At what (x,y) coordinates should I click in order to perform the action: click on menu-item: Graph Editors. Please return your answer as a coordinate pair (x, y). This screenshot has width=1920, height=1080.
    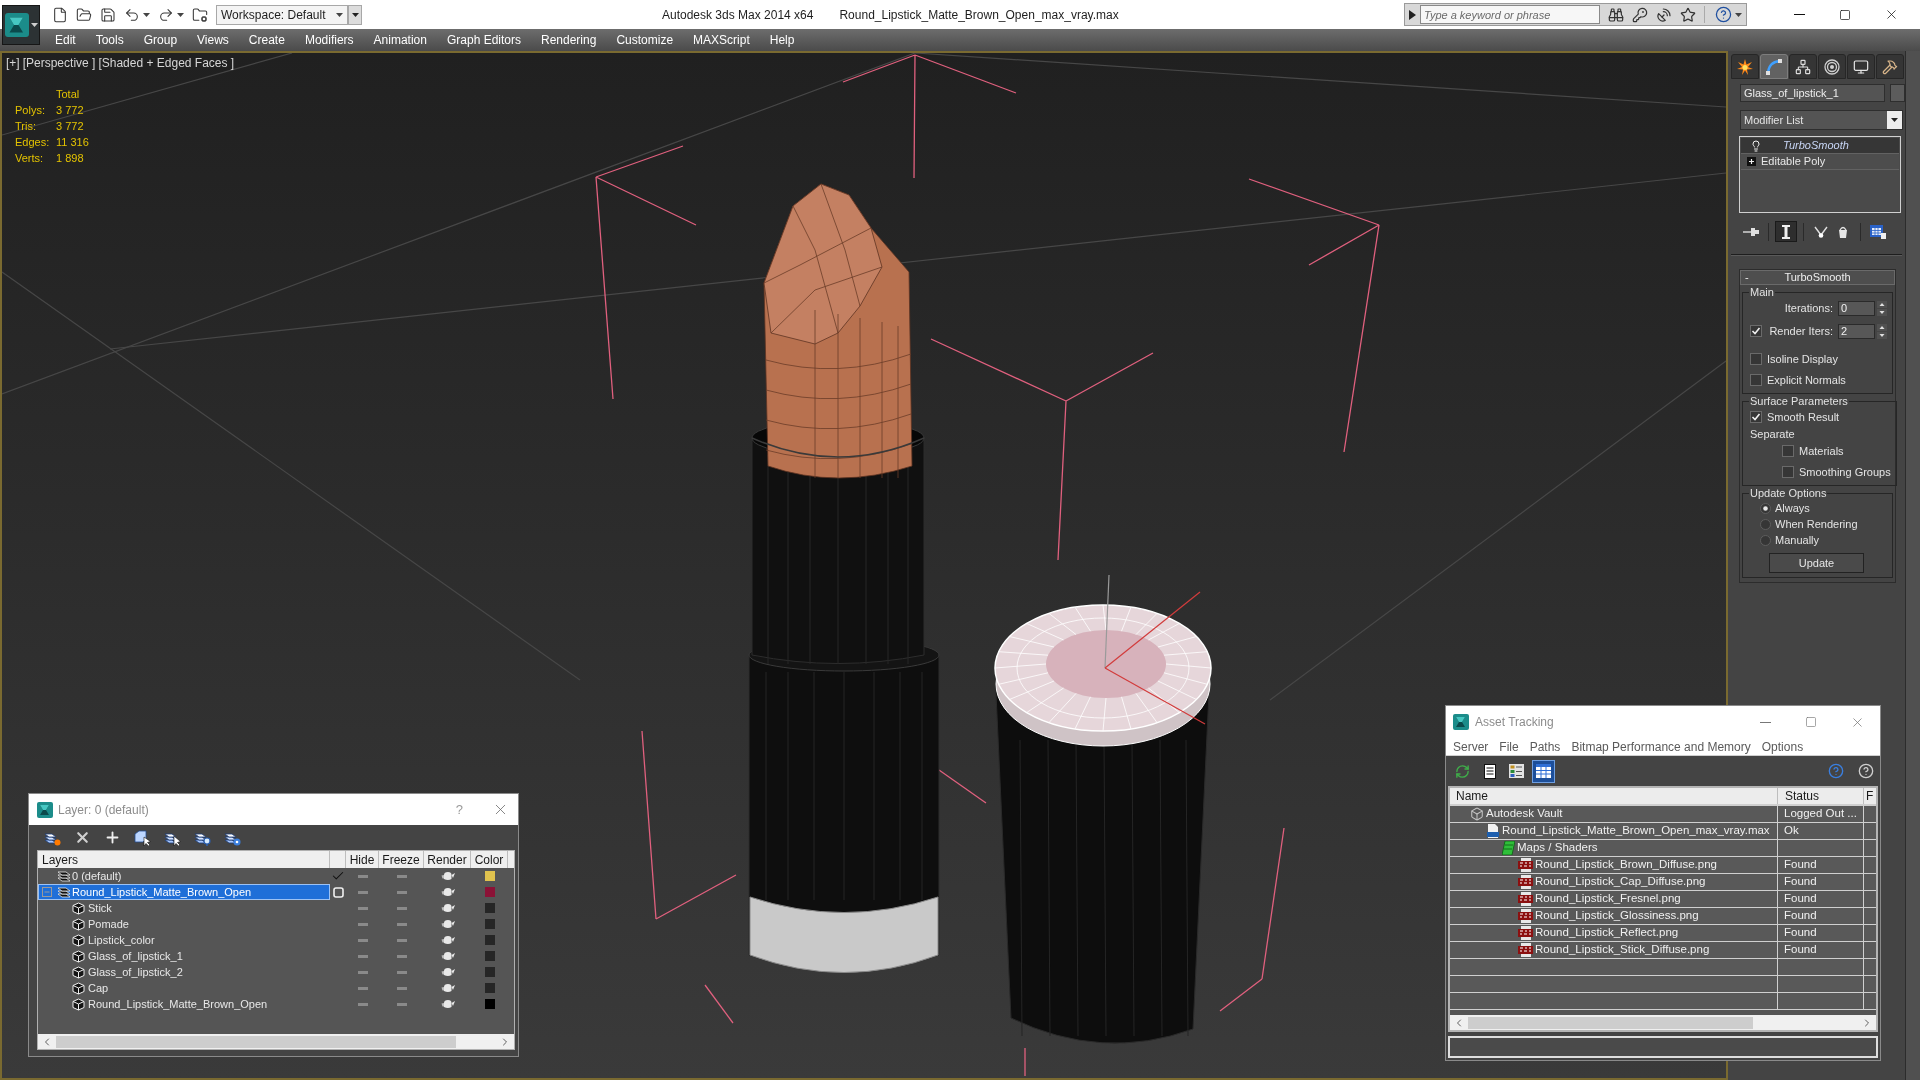
    Looking at the image, I should click on (483, 40).